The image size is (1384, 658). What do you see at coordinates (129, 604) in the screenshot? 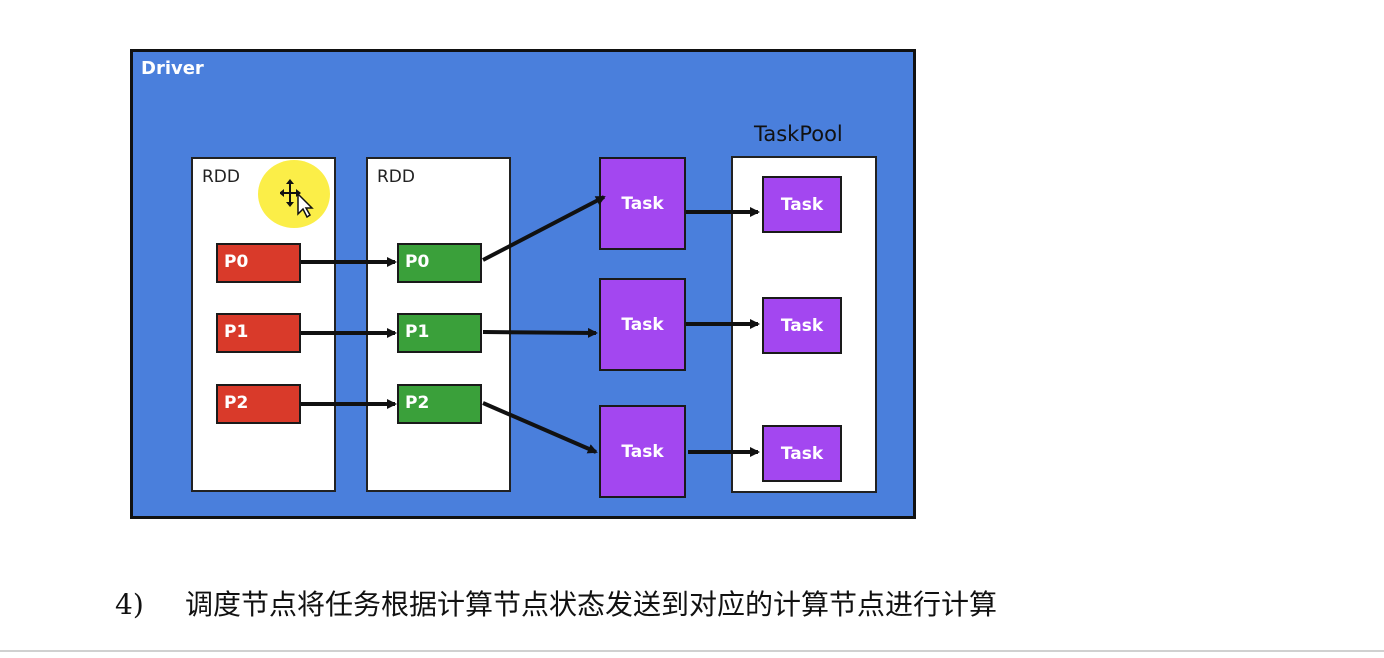
I see `step-number: 4)` at bounding box center [129, 604].